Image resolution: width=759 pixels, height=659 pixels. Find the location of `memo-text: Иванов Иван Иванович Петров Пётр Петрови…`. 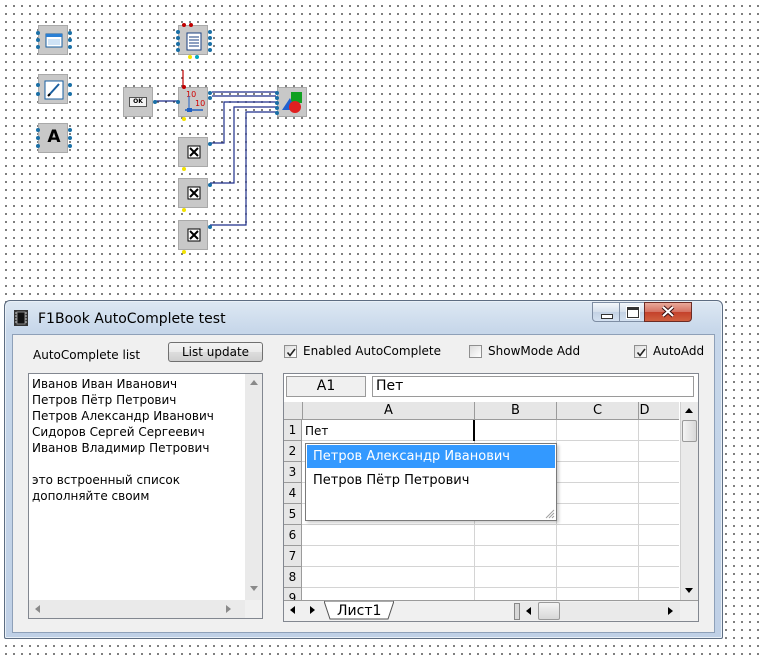

memo-text: Иванов Иван Иванович Петров Пётр Петрови… is located at coordinates (123, 440).